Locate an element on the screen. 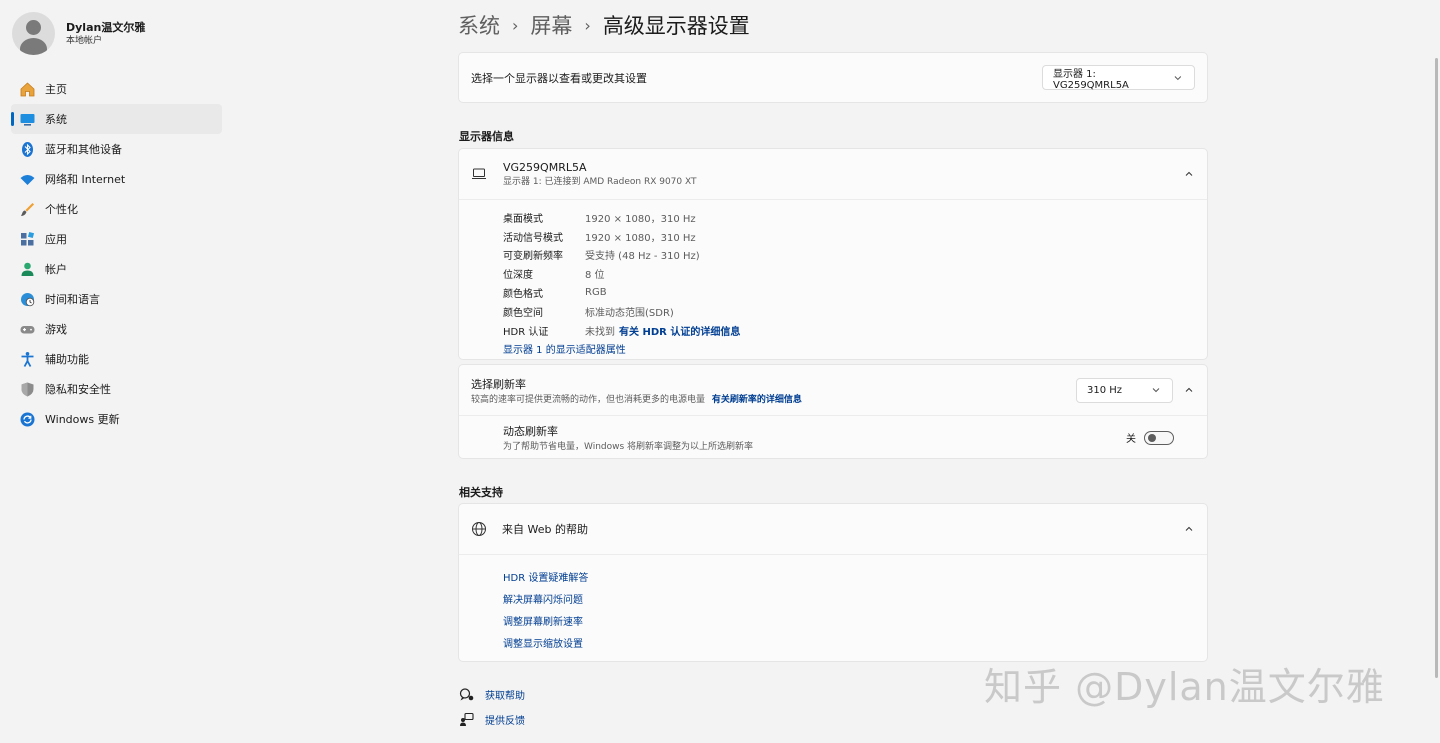 The height and width of the screenshot is (743, 1440). sidebar-item-label: 主页 is located at coordinates (56, 89).